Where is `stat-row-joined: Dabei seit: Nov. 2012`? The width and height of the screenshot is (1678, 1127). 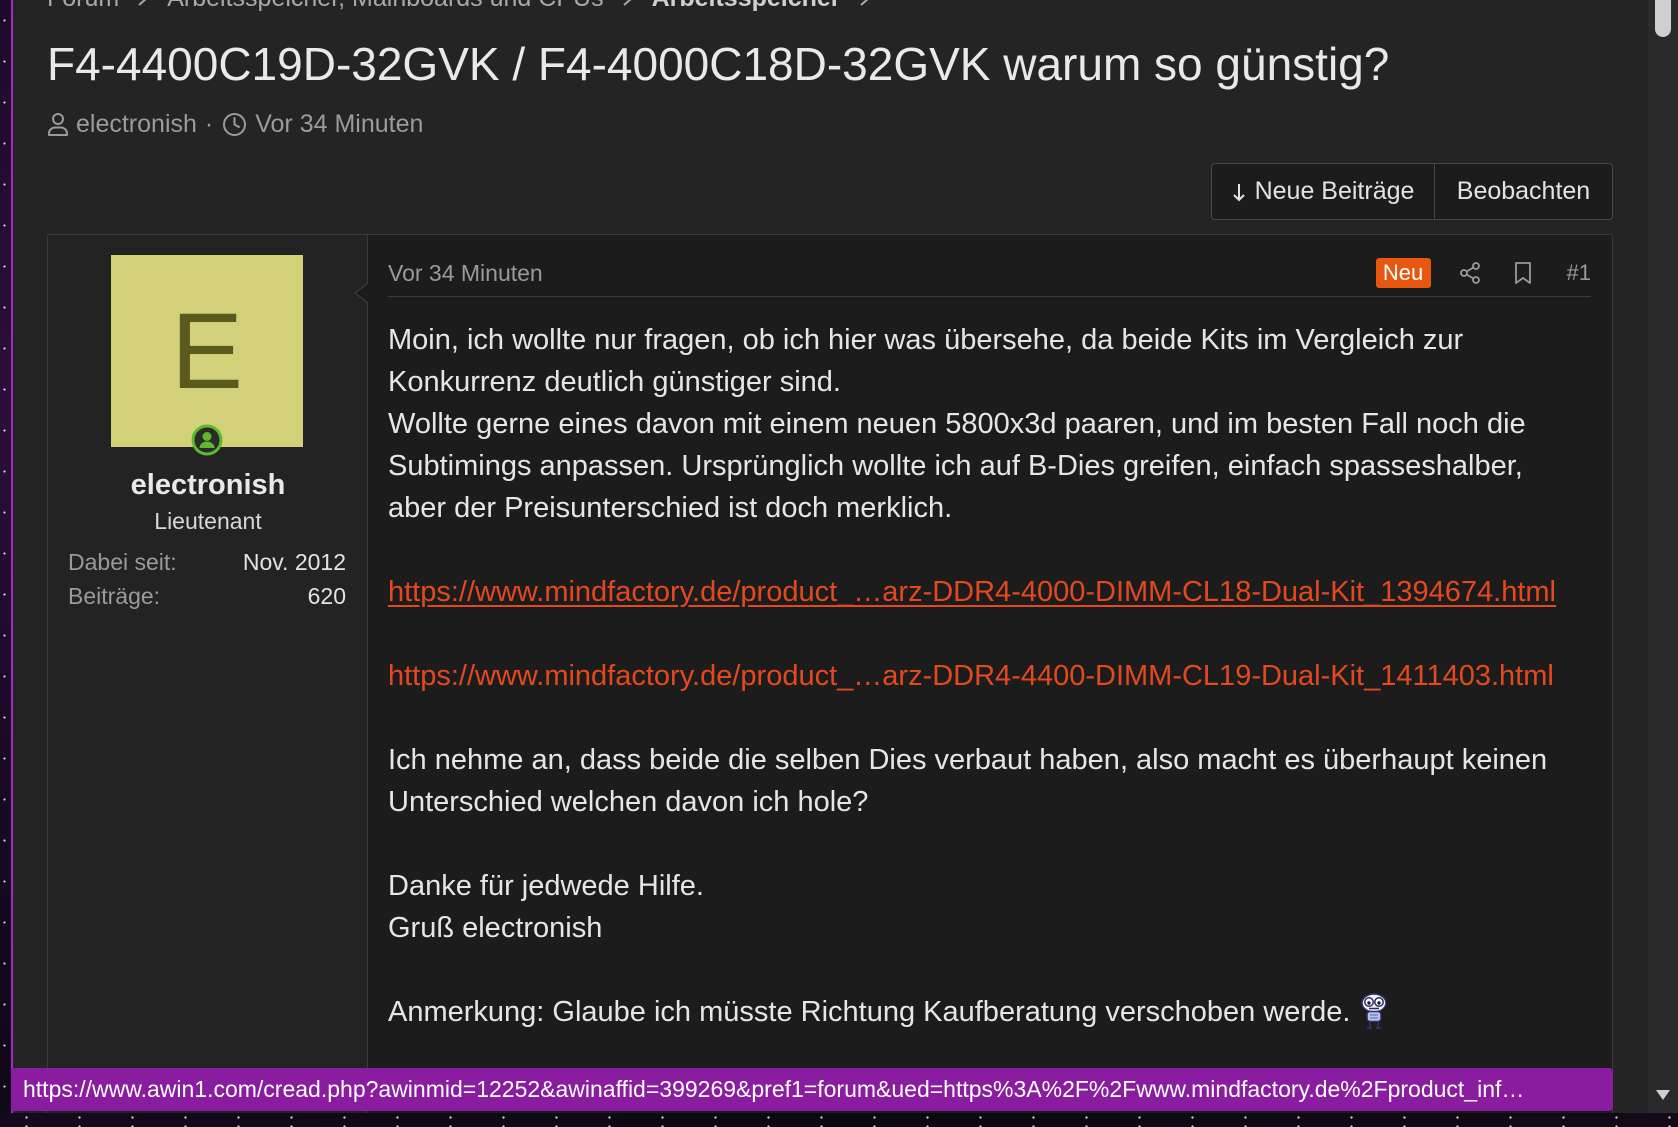 stat-row-joined: Dabei seit: Nov. 2012 is located at coordinates (207, 562).